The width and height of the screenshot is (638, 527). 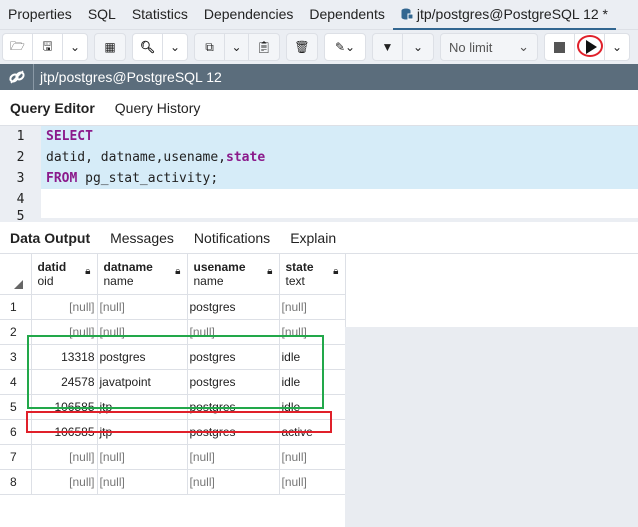 I want to click on save-file-button: 🖫, so click(x=48, y=47).